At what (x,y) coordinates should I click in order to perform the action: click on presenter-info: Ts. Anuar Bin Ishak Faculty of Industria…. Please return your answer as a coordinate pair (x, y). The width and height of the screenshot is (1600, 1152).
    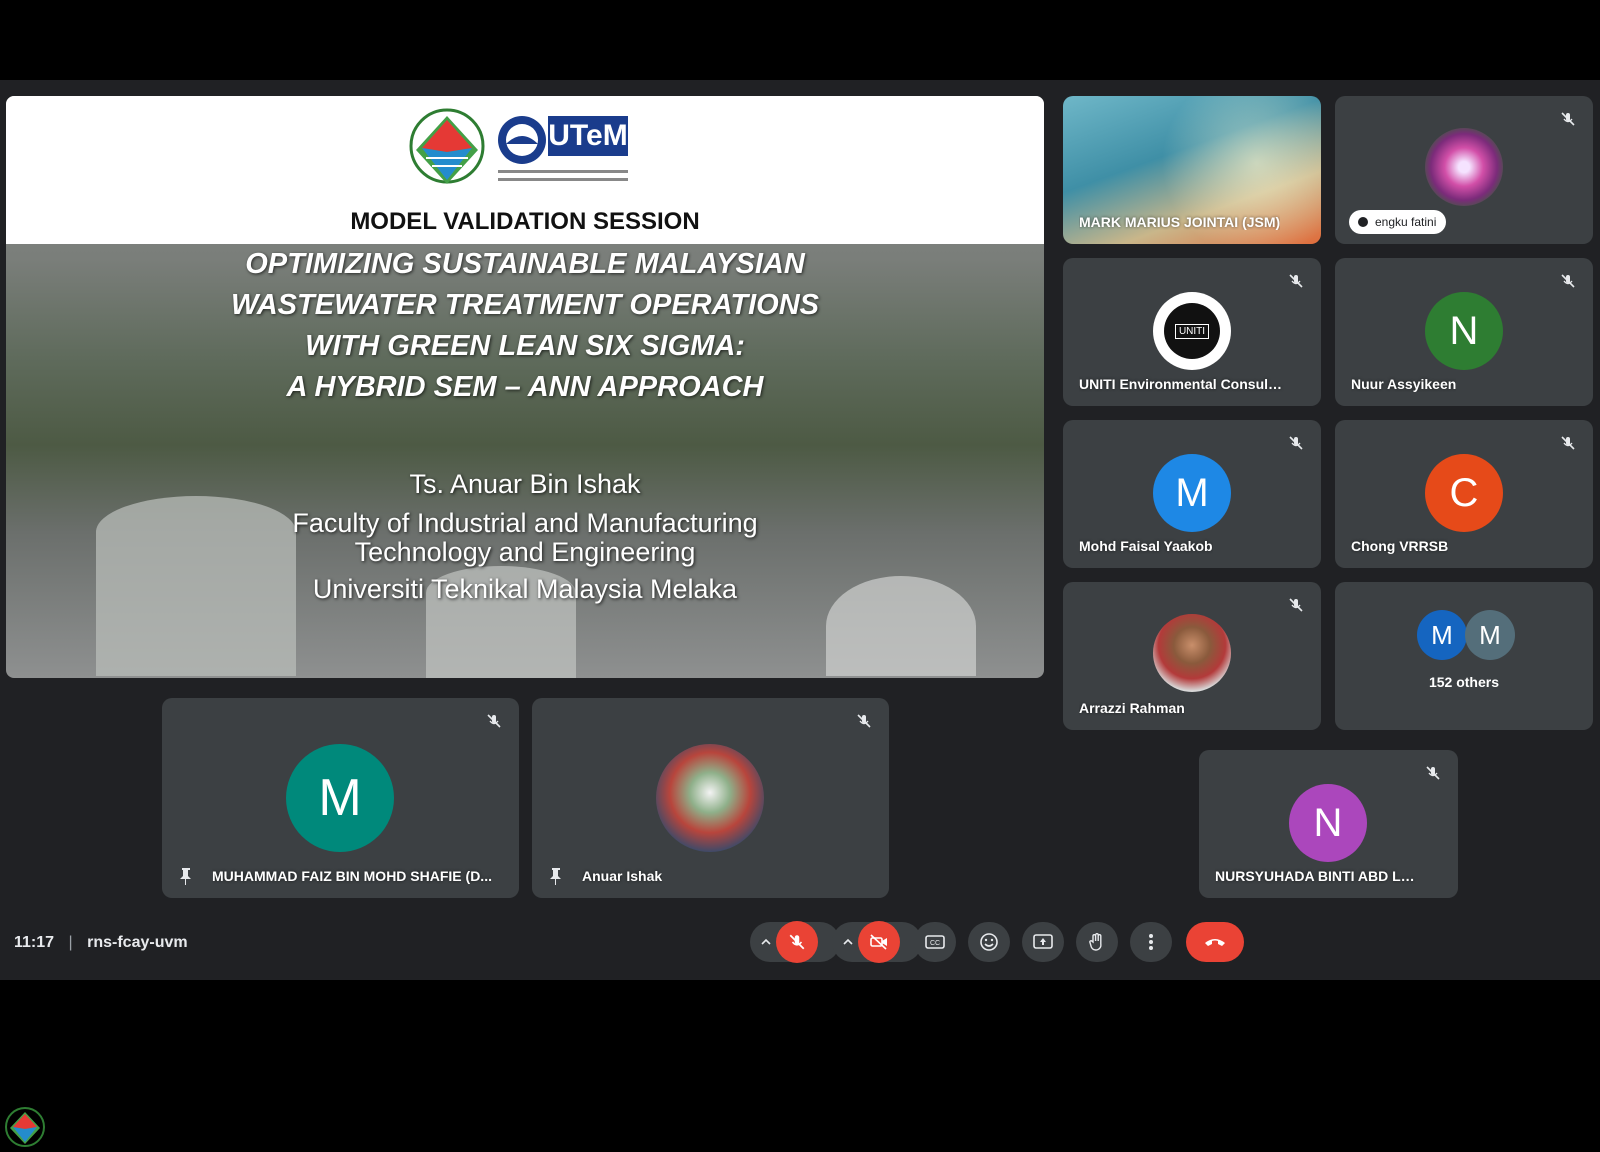
    Looking at the image, I should click on (525, 537).